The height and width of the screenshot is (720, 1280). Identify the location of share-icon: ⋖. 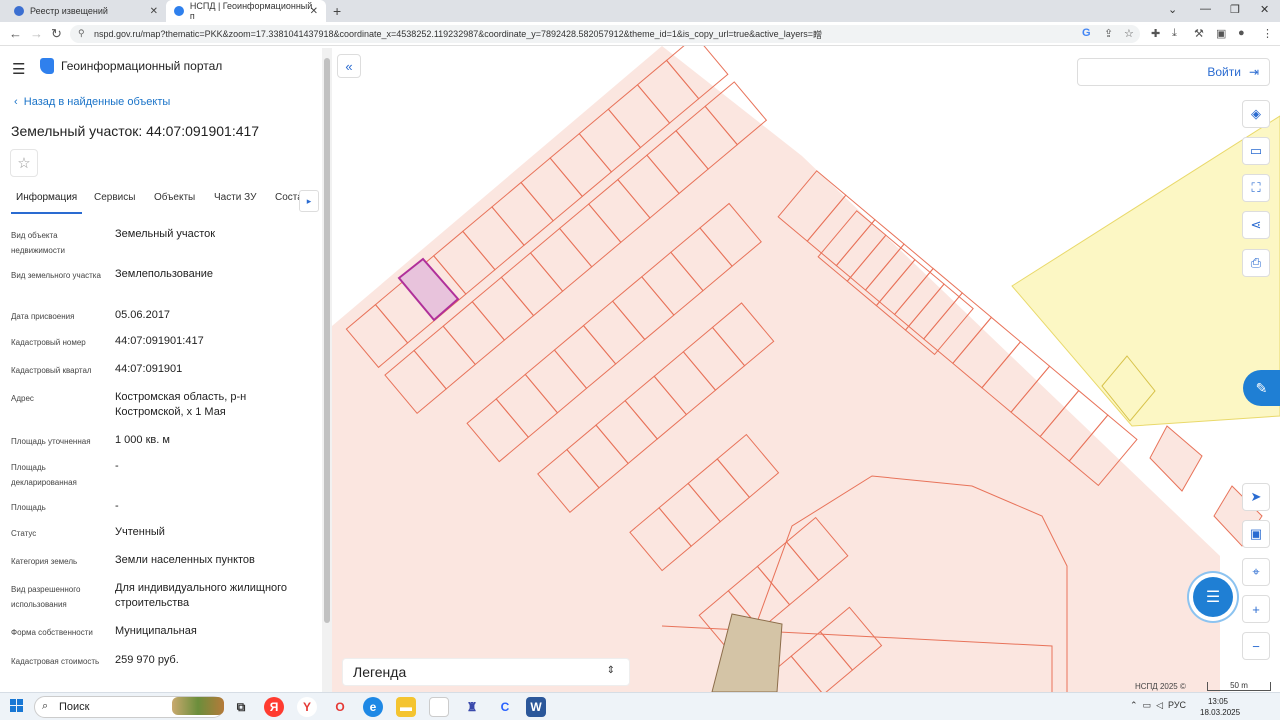
(1256, 224).